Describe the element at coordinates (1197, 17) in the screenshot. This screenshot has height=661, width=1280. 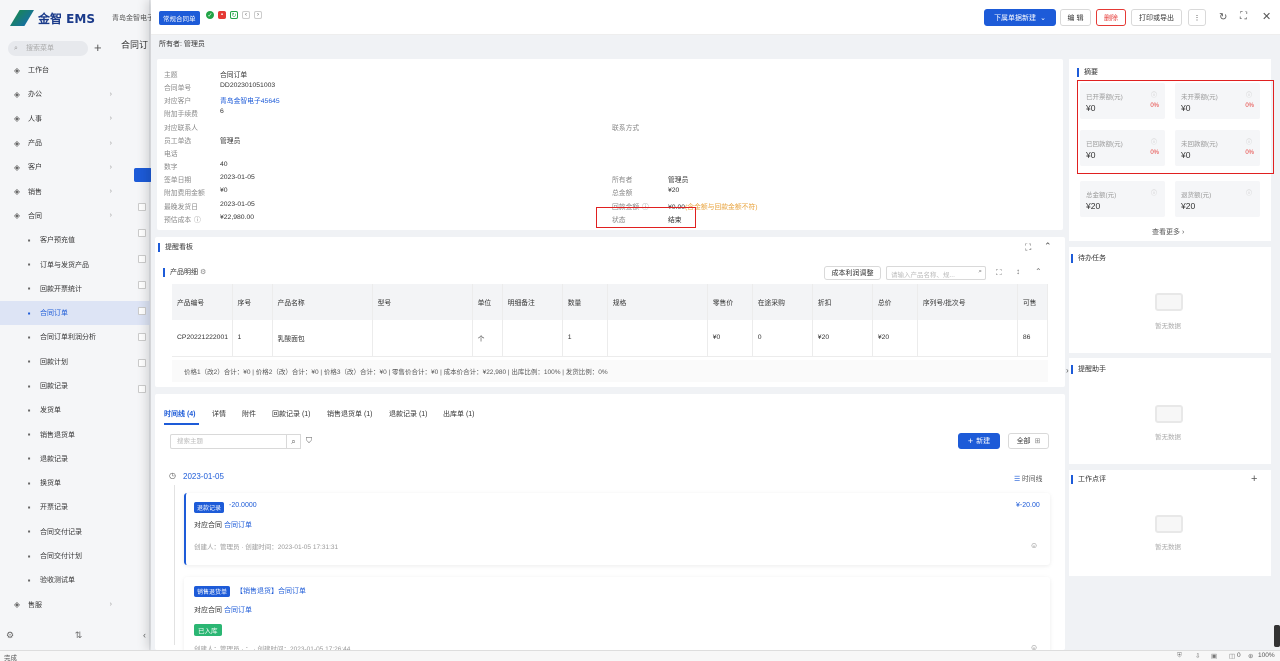
I see `more-button: ⋮` at that location.